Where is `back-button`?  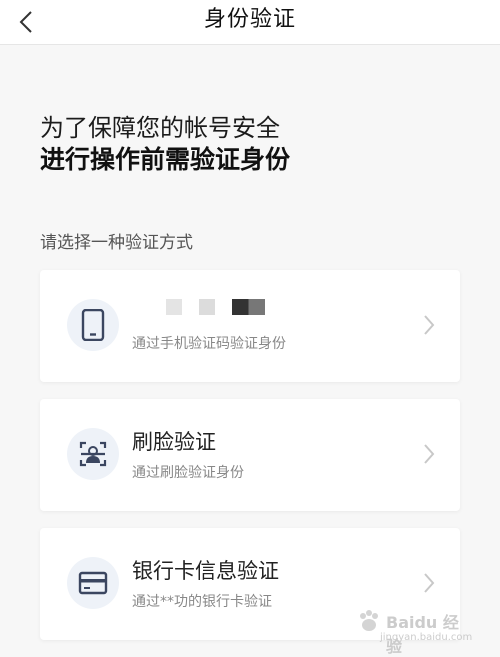 back-button is located at coordinates (26, 22).